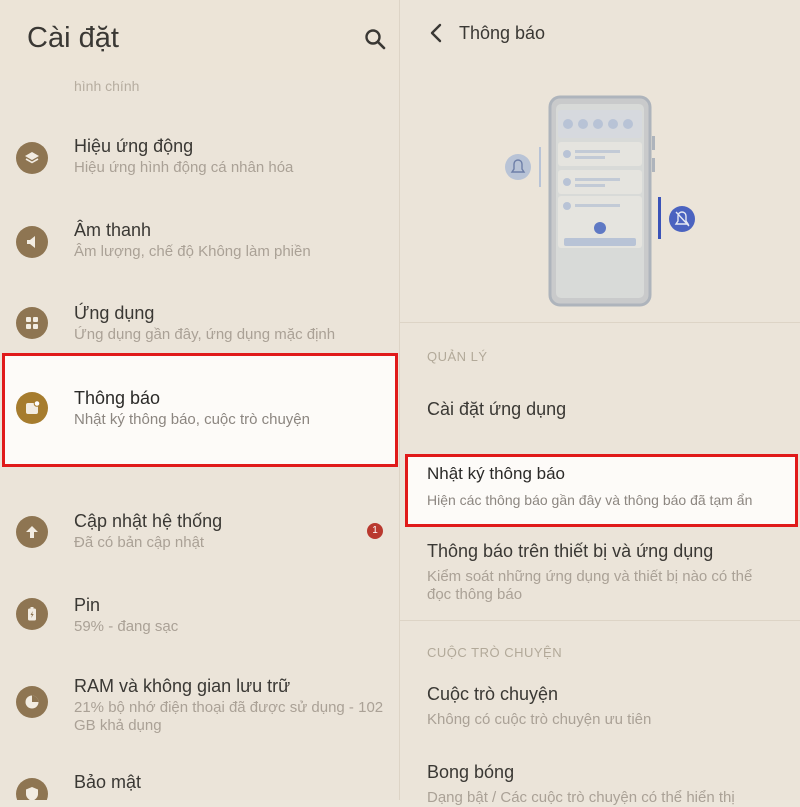 Image resolution: width=800 pixels, height=807 pixels. Describe the element at coordinates (539, 719) in the screenshot. I see `item-subtitle: Không có cuộc trò chuyện ưu tiên` at that location.